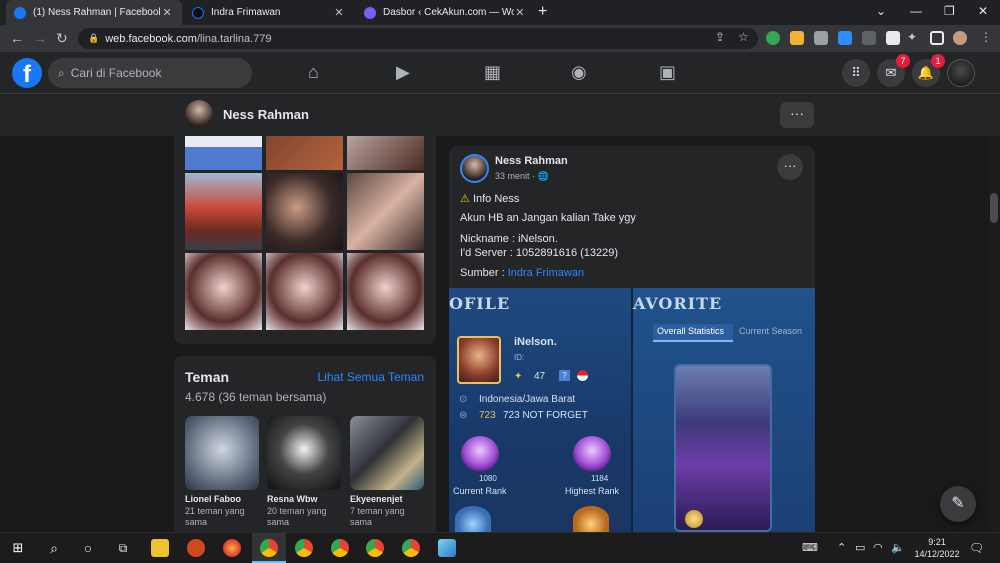  I want to click on indonesia-flag-icon, so click(582, 375).